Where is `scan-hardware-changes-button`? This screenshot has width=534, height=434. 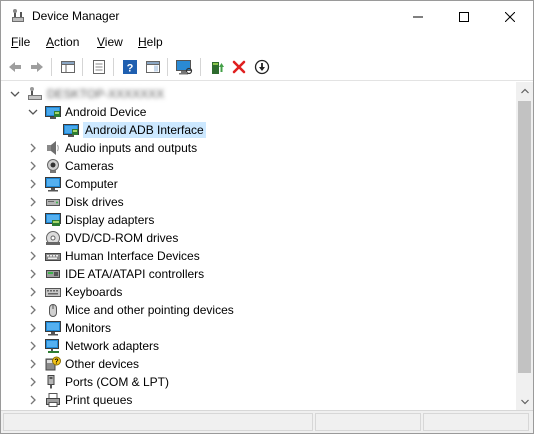 scan-hardware-changes-button is located at coordinates (184, 67).